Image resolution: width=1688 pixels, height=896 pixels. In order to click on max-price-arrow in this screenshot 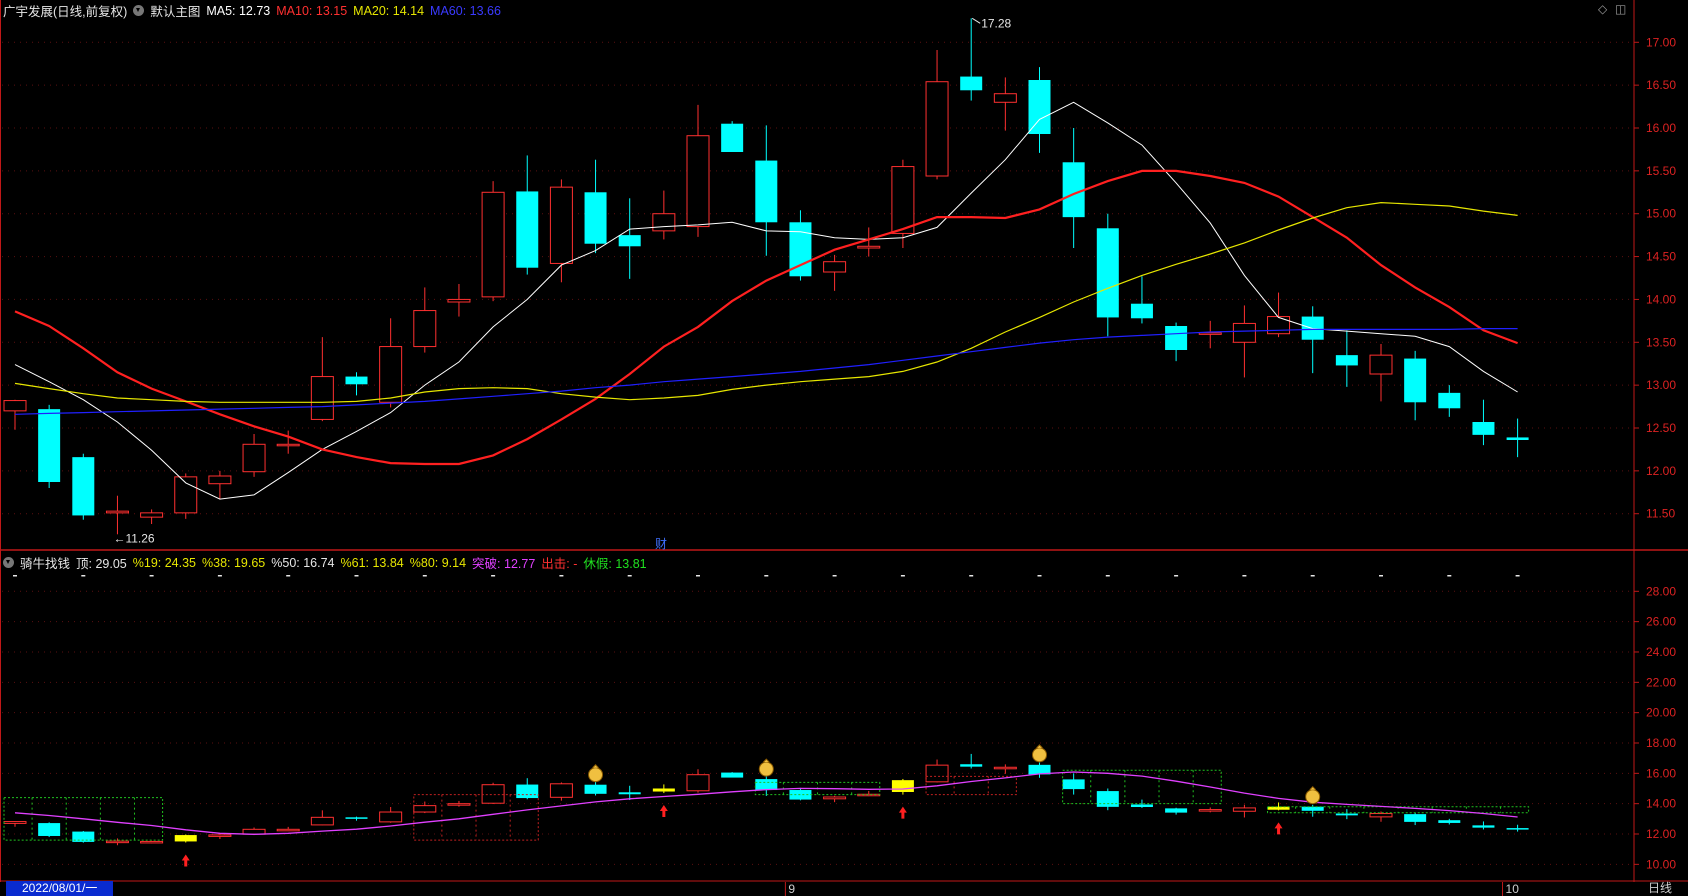, I will do `click(976, 20)`.